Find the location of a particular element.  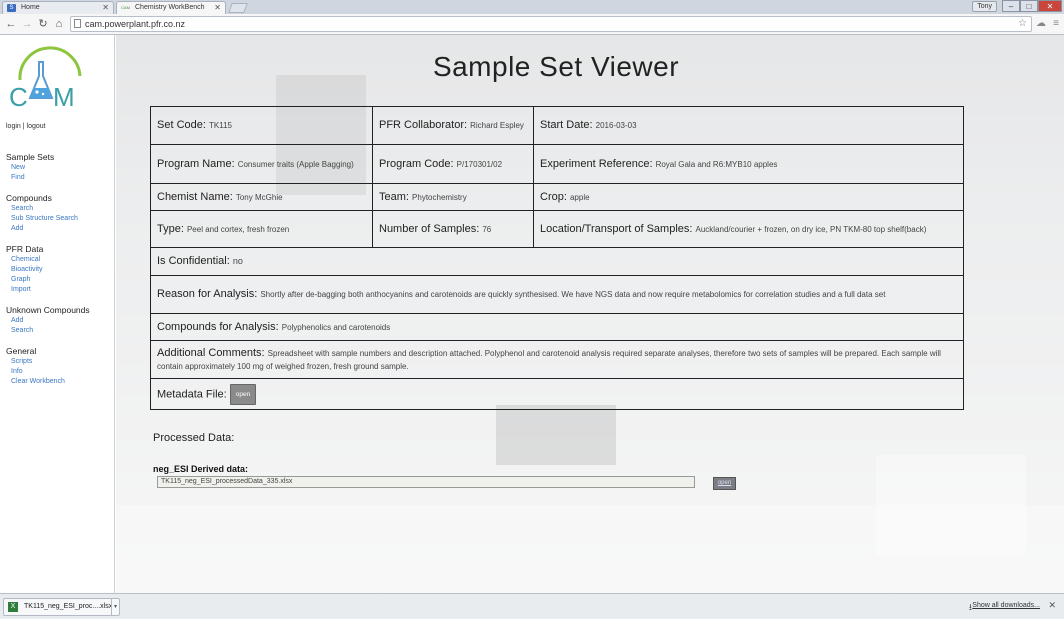

nav-link-find: Find is located at coordinates (30, 178).